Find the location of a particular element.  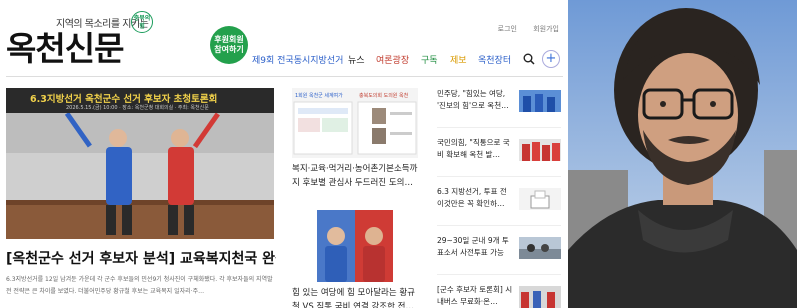

article-thumbnail: 1회원 옥천군 세계여가 충북도의회 도의원 옥천 is located at coordinates (355, 123).